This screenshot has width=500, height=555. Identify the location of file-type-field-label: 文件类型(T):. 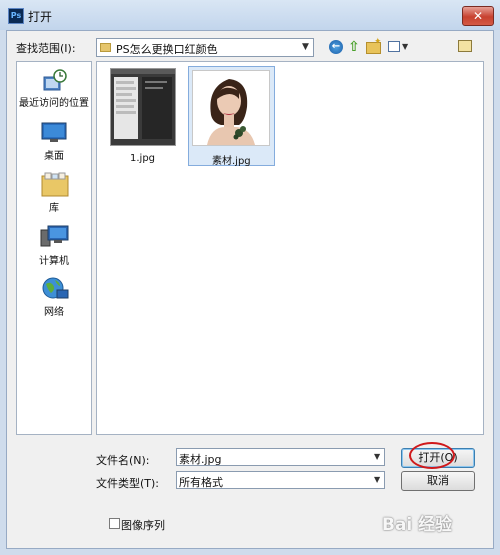
(128, 483).